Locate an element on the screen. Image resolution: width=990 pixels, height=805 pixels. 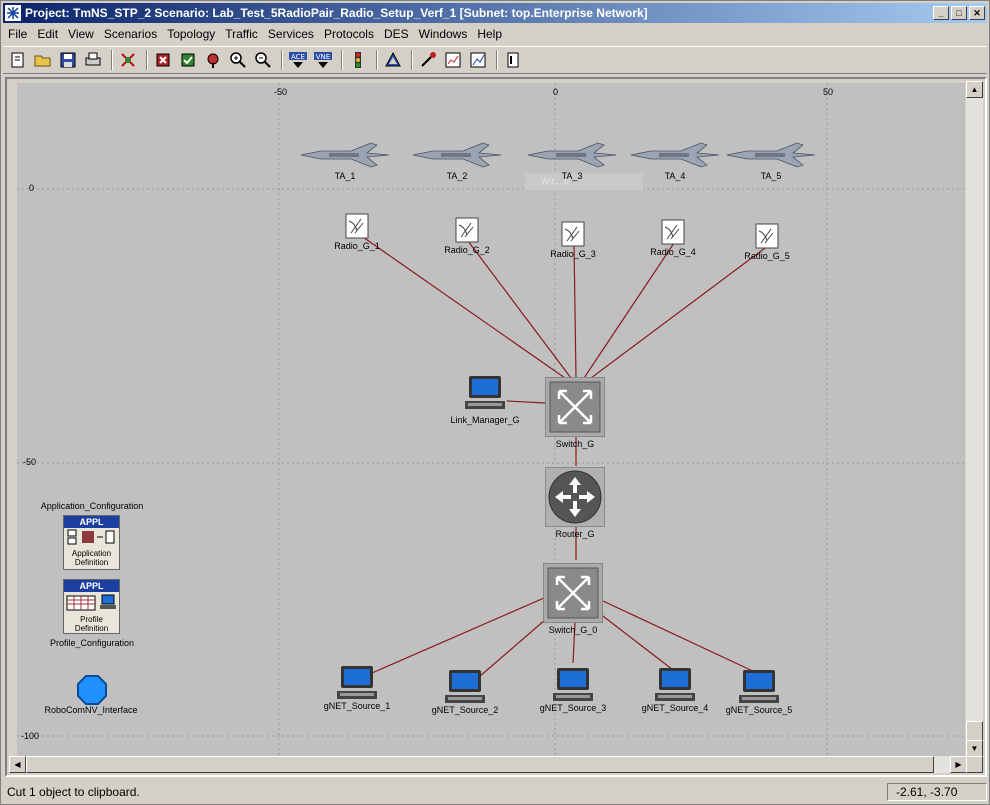
switch-g-node is located at coordinates (575, 408).